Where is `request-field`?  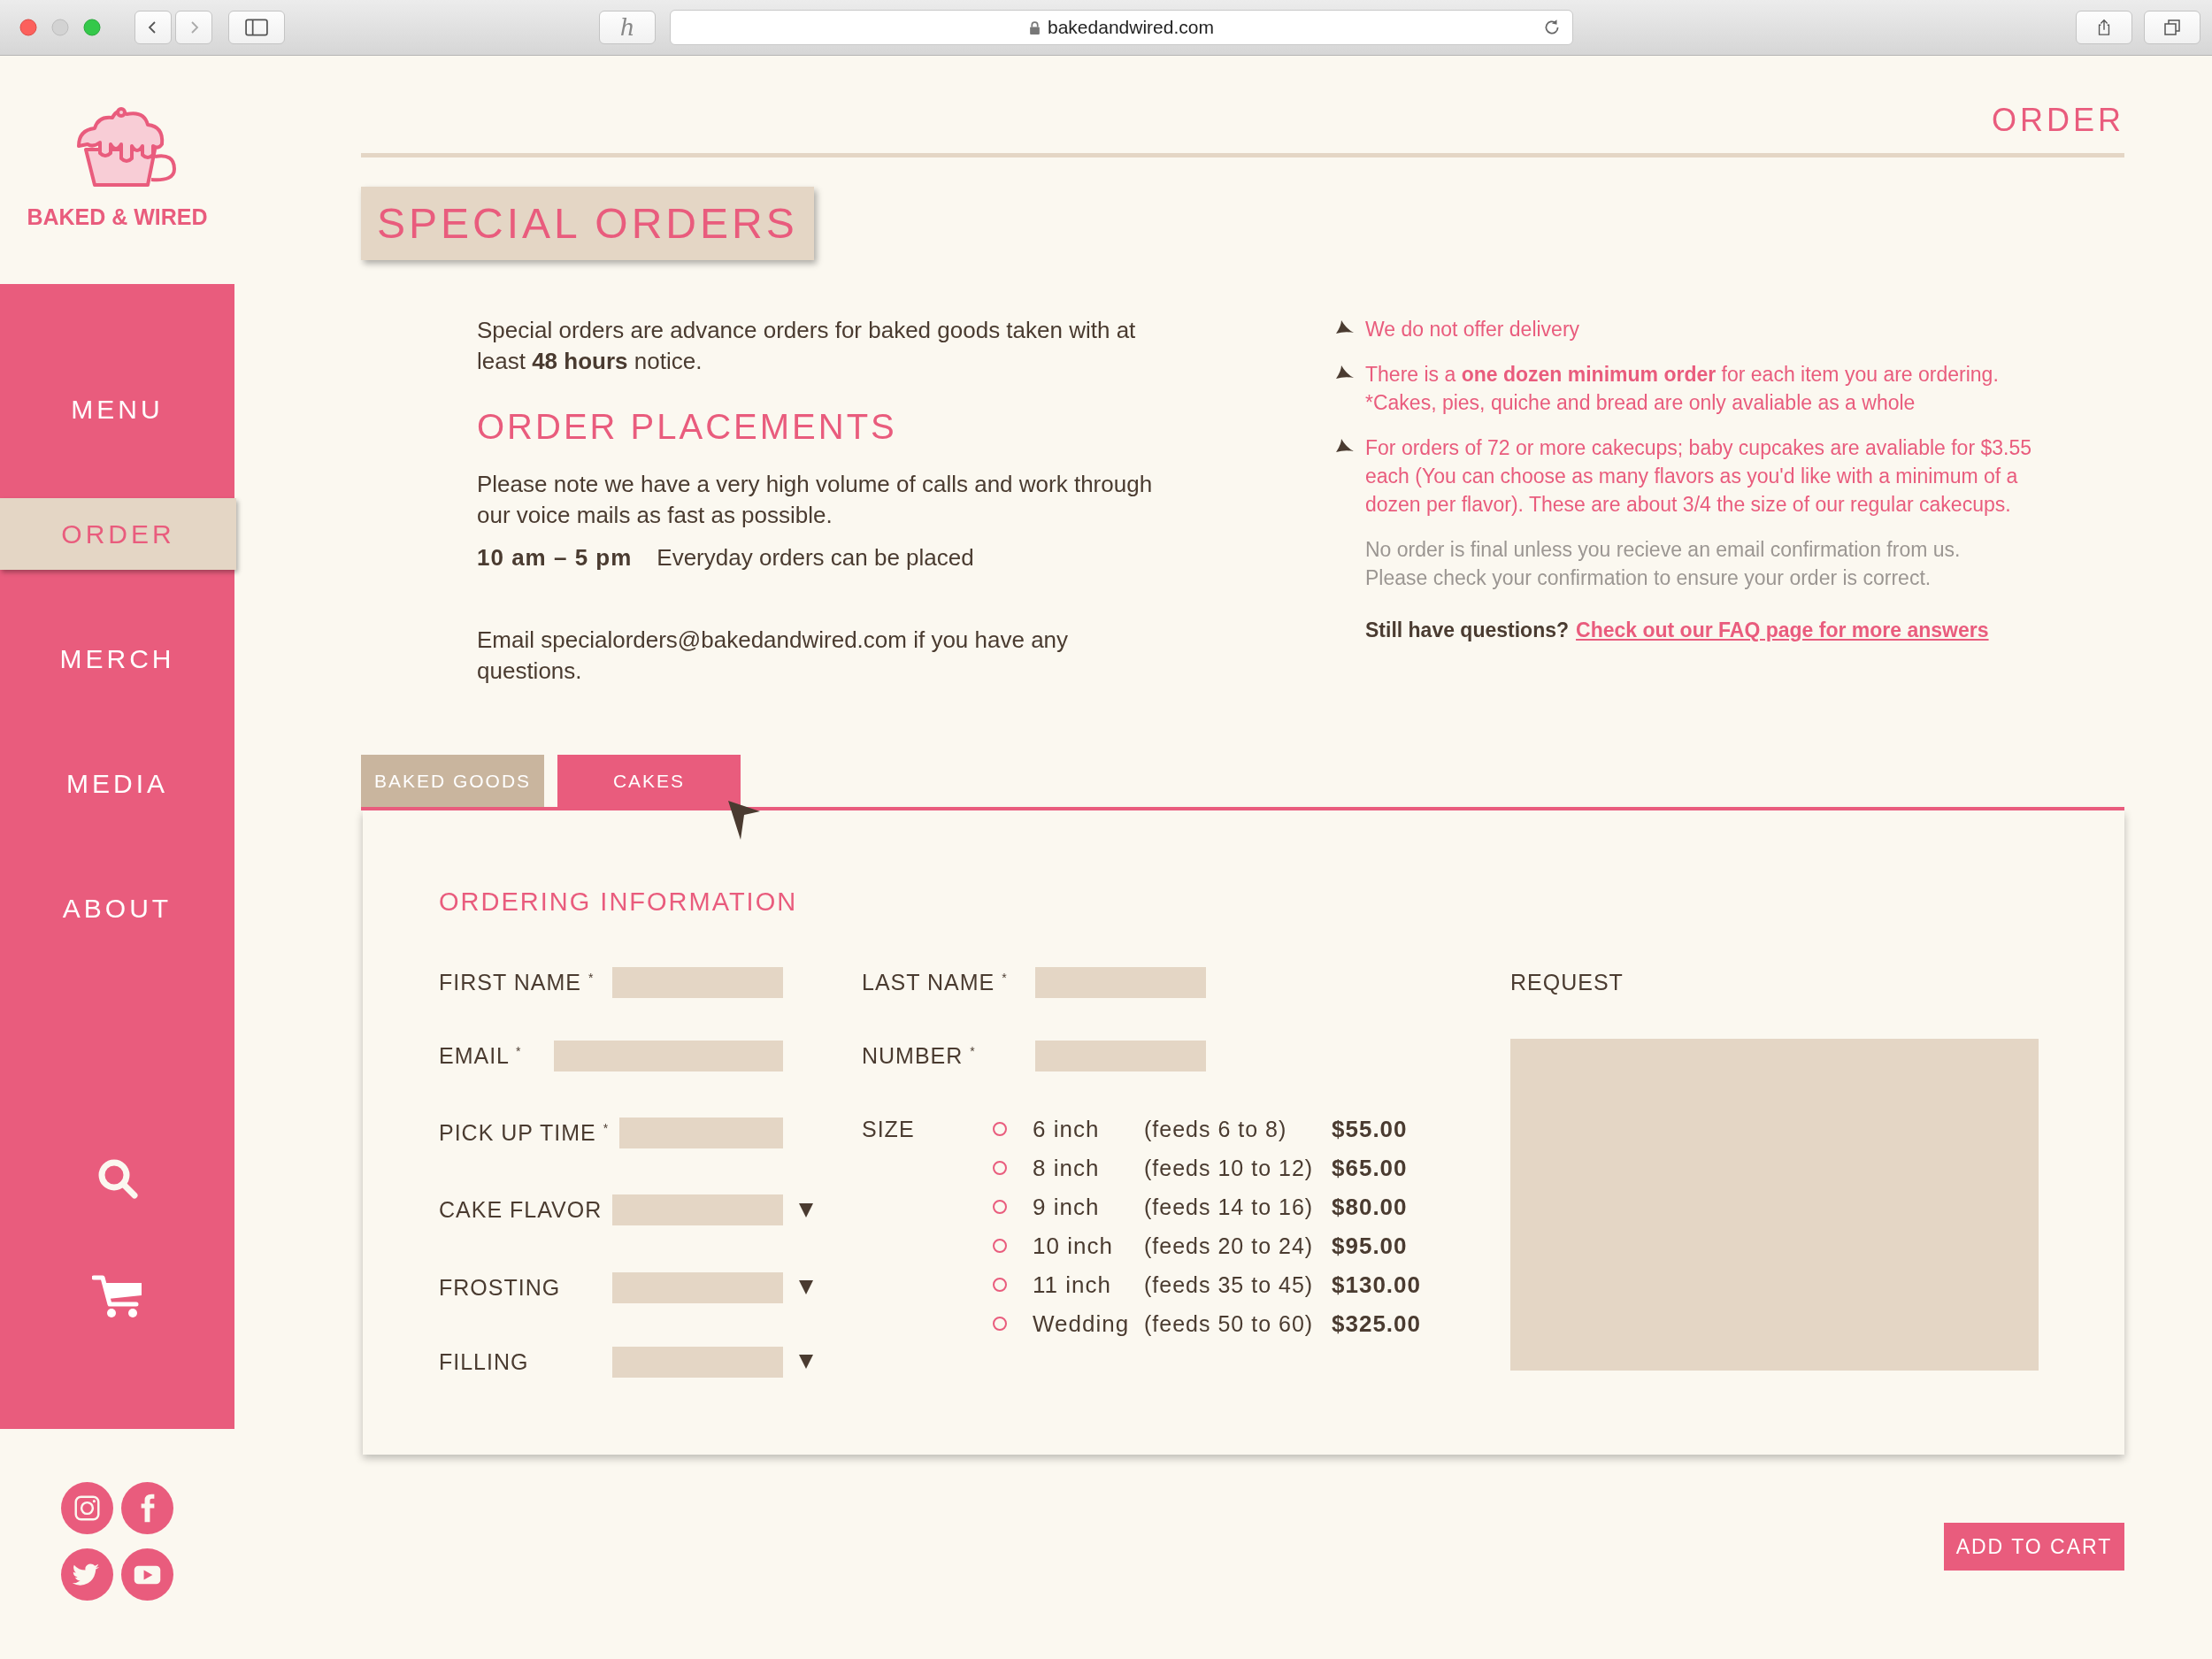 request-field is located at coordinates (1775, 1205).